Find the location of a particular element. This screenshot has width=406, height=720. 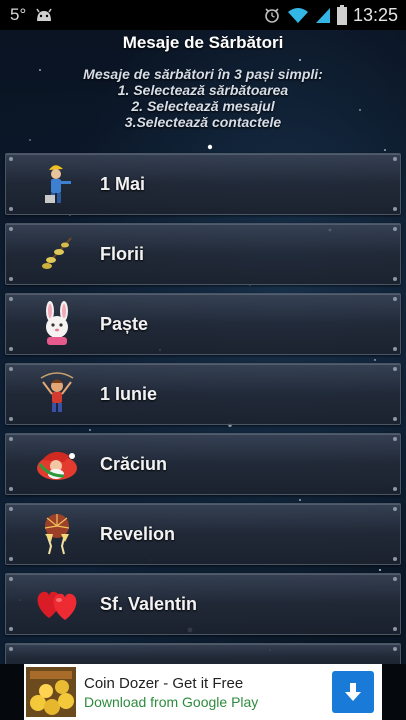

santa-icon is located at coordinates (57, 464).